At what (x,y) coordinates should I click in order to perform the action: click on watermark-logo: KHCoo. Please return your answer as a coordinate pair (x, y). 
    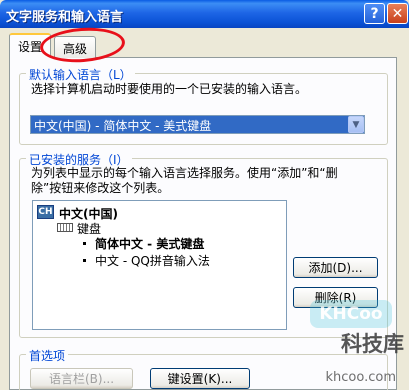
    Looking at the image, I should click on (351, 314).